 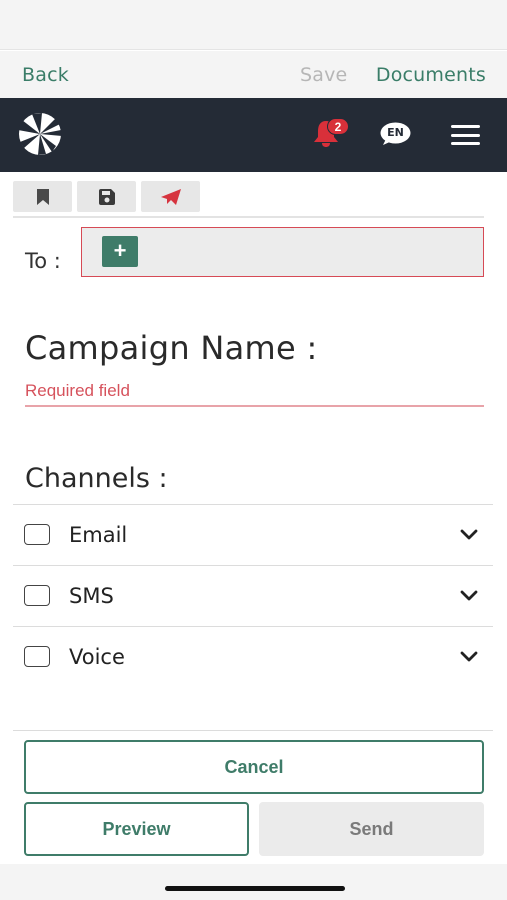 What do you see at coordinates (77, 390) in the screenshot?
I see `campaign-name-error: Required field` at bounding box center [77, 390].